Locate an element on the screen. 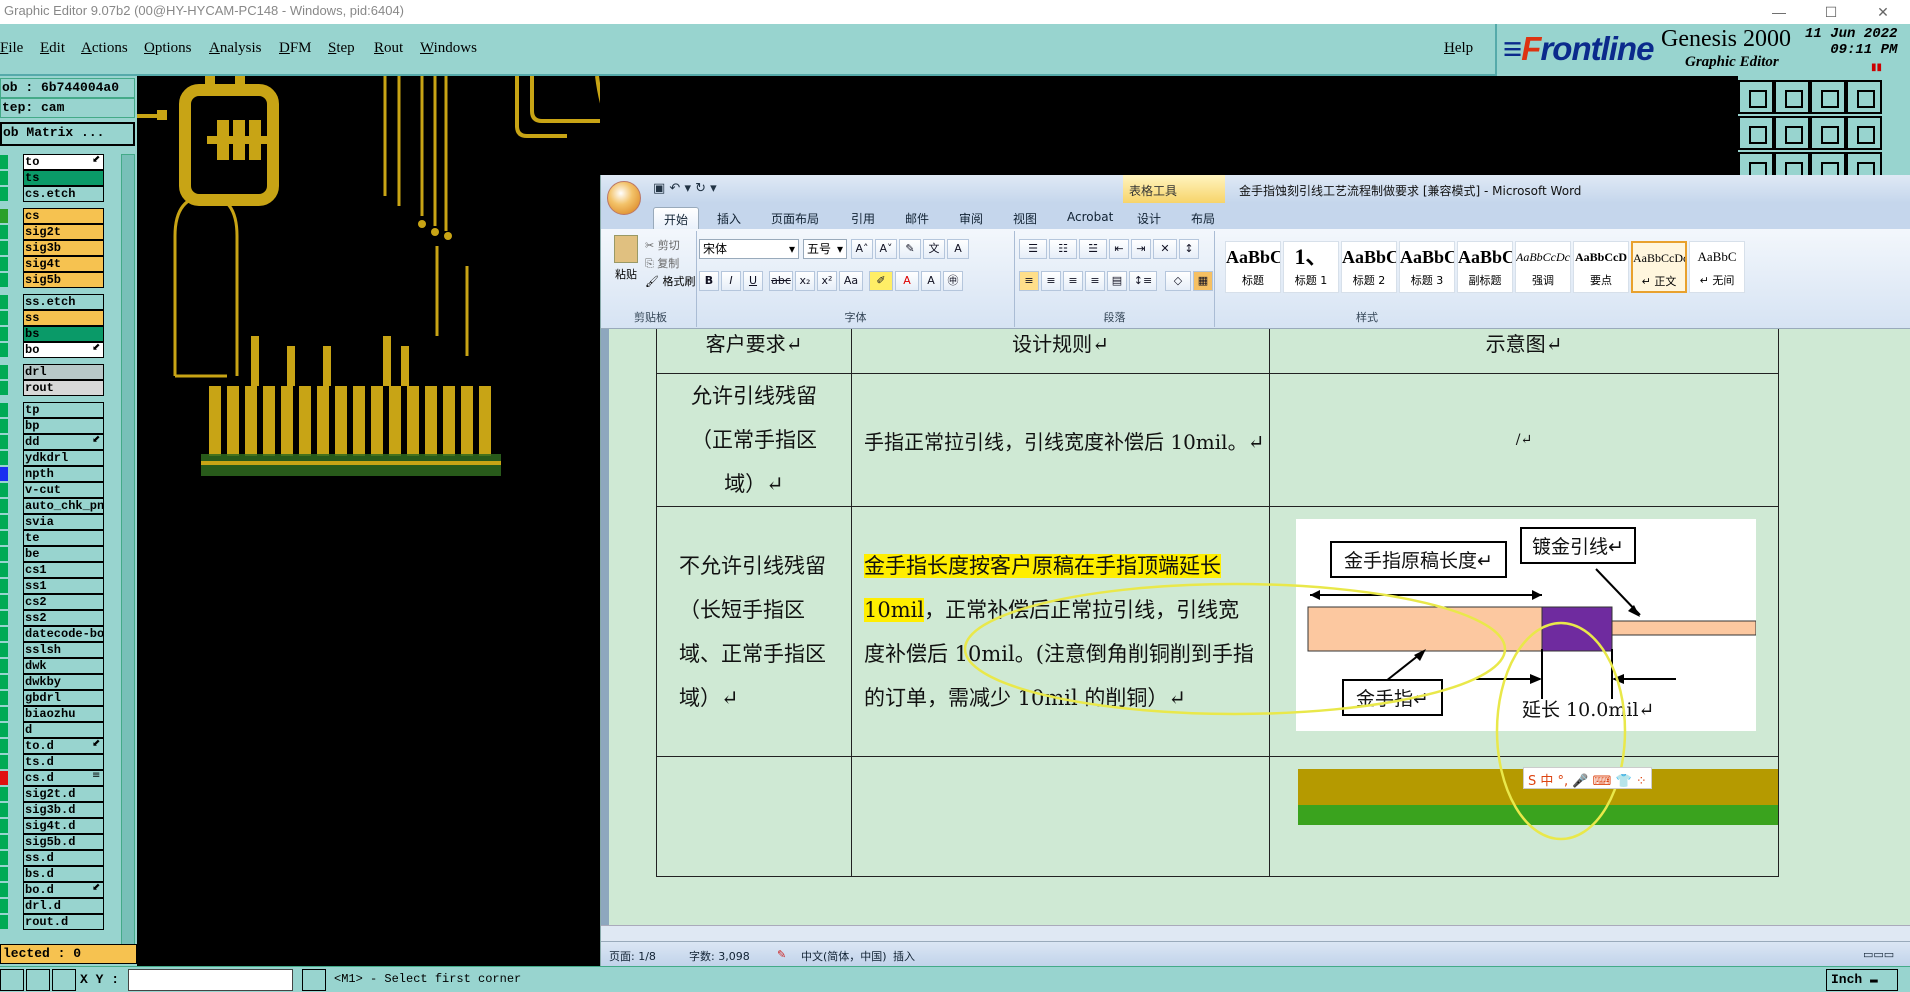 Image resolution: width=1910 pixels, height=992 pixels. word-hscrollbar is located at coordinates (1255, 933).